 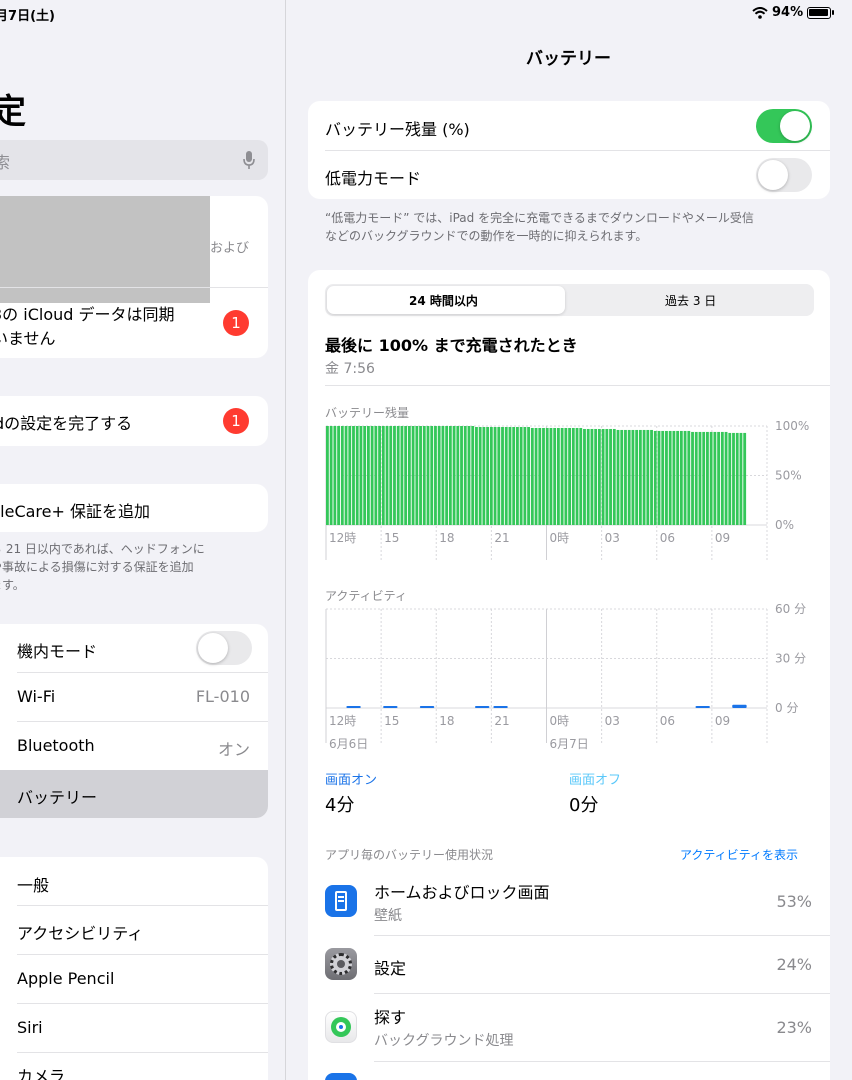 I want to click on low-power-toggle, so click(x=784, y=175).